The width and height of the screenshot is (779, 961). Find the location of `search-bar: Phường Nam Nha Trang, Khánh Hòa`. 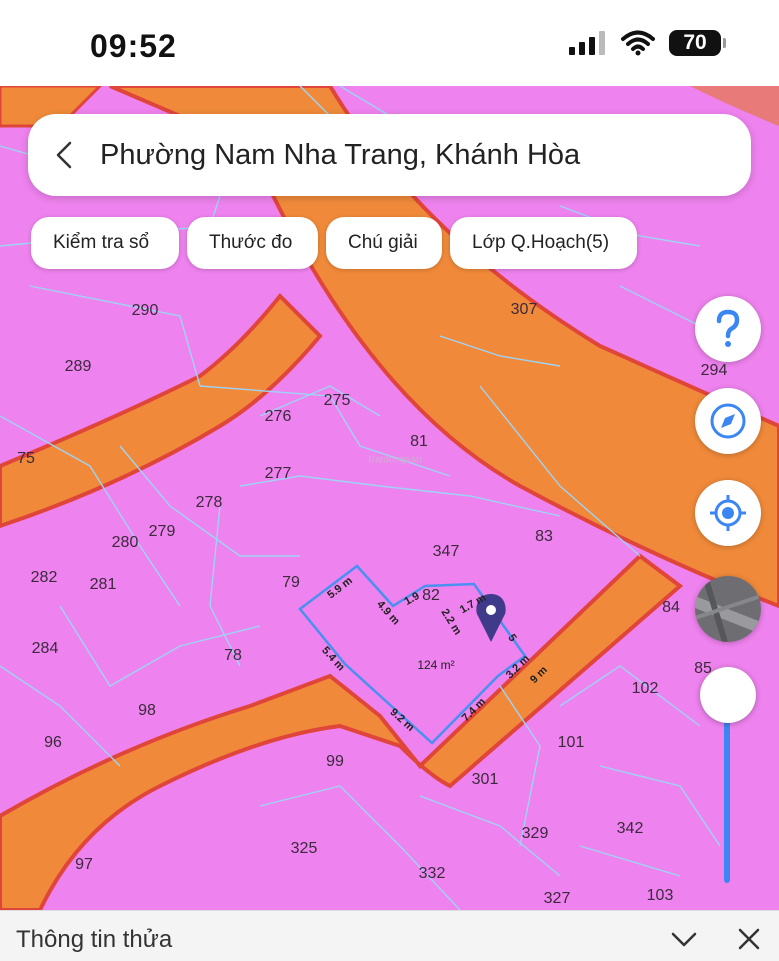

search-bar: Phường Nam Nha Trang, Khánh Hòa is located at coordinates (389, 155).